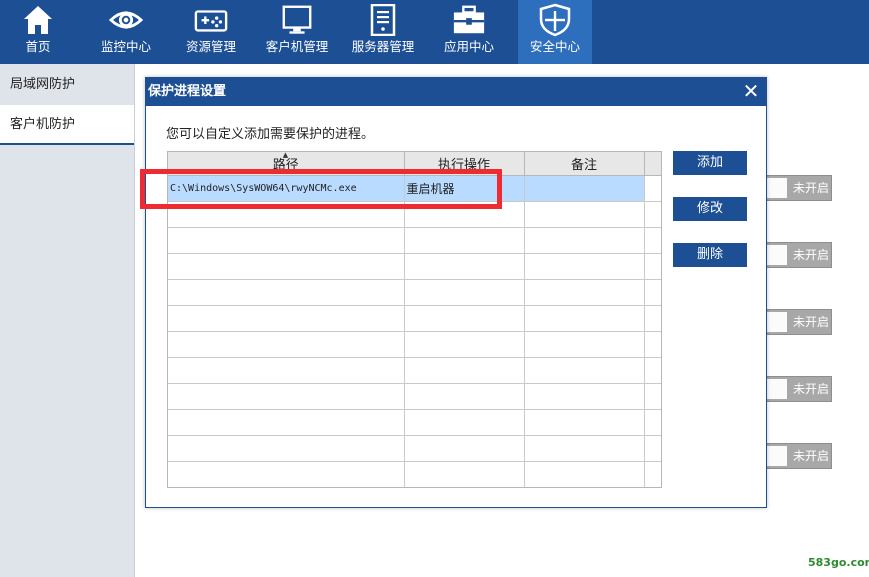 The image size is (869, 577). What do you see at coordinates (652, 164) in the screenshot?
I see `column-header-filler` at bounding box center [652, 164].